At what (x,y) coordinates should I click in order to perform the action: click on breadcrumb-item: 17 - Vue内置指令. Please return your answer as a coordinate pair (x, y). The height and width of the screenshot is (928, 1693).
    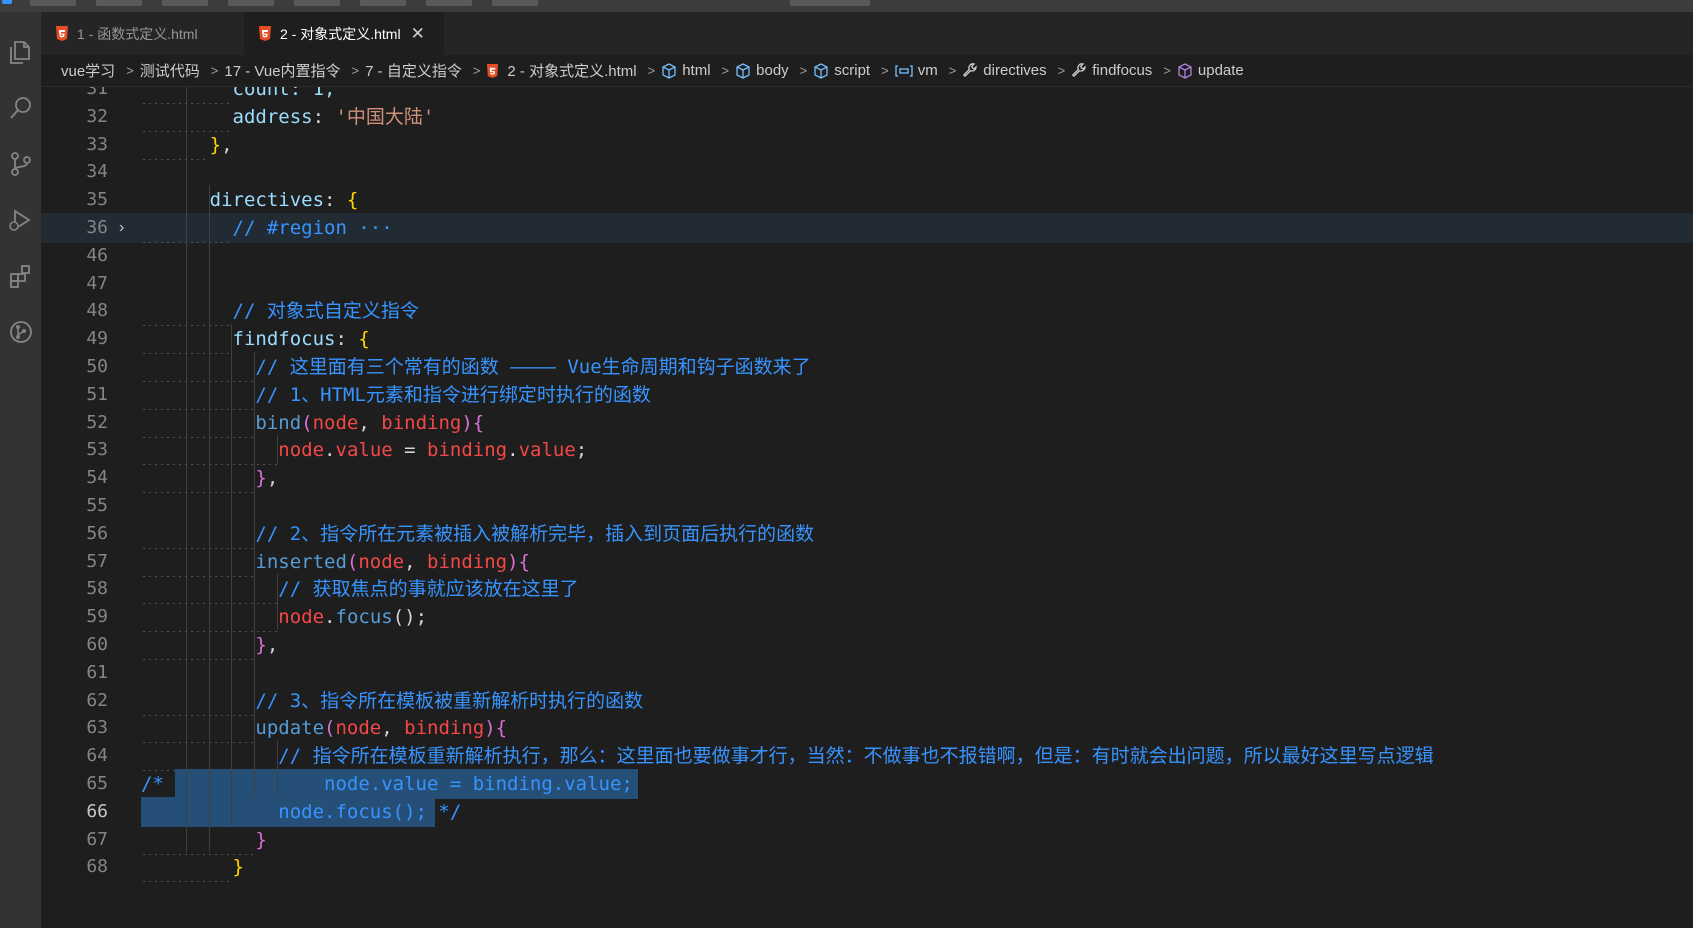
    Looking at the image, I should click on (282, 70).